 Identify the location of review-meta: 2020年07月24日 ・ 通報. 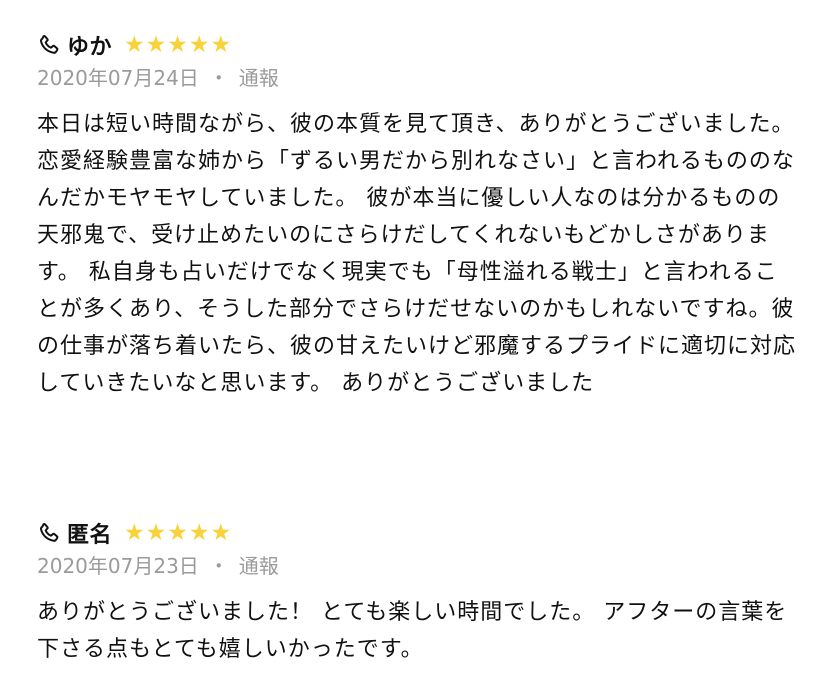
(417, 76).